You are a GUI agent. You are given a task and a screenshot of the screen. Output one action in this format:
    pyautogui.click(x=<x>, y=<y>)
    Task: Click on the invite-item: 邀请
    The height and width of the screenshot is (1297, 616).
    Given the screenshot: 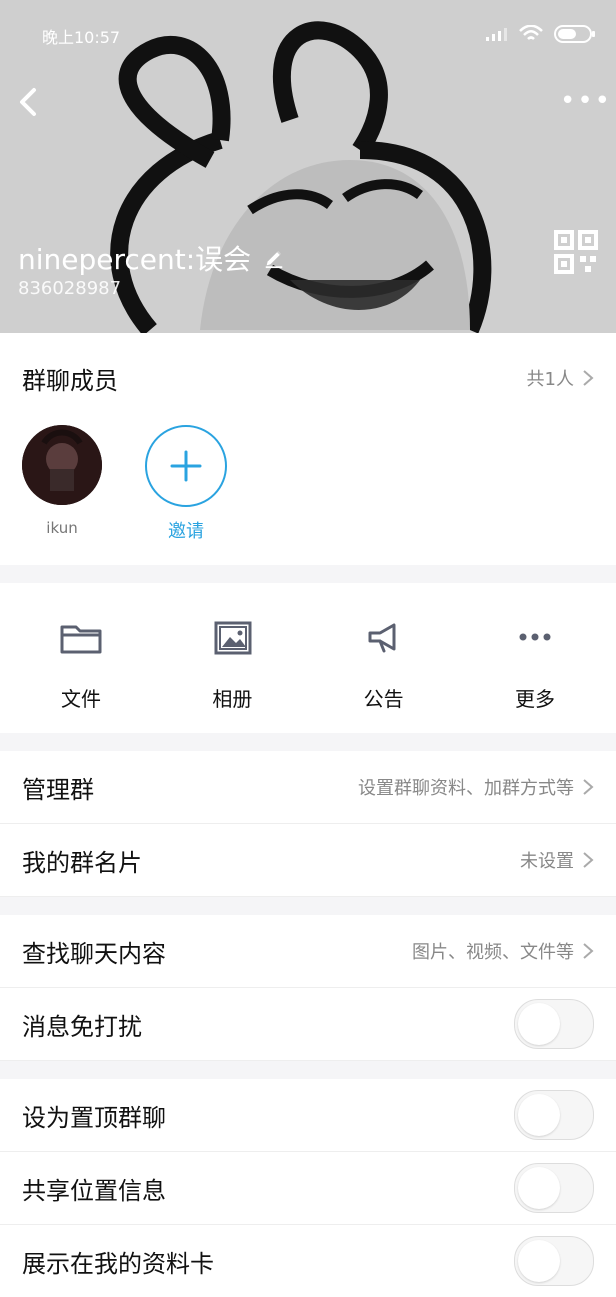 What is the action you would take?
    pyautogui.click(x=186, y=484)
    